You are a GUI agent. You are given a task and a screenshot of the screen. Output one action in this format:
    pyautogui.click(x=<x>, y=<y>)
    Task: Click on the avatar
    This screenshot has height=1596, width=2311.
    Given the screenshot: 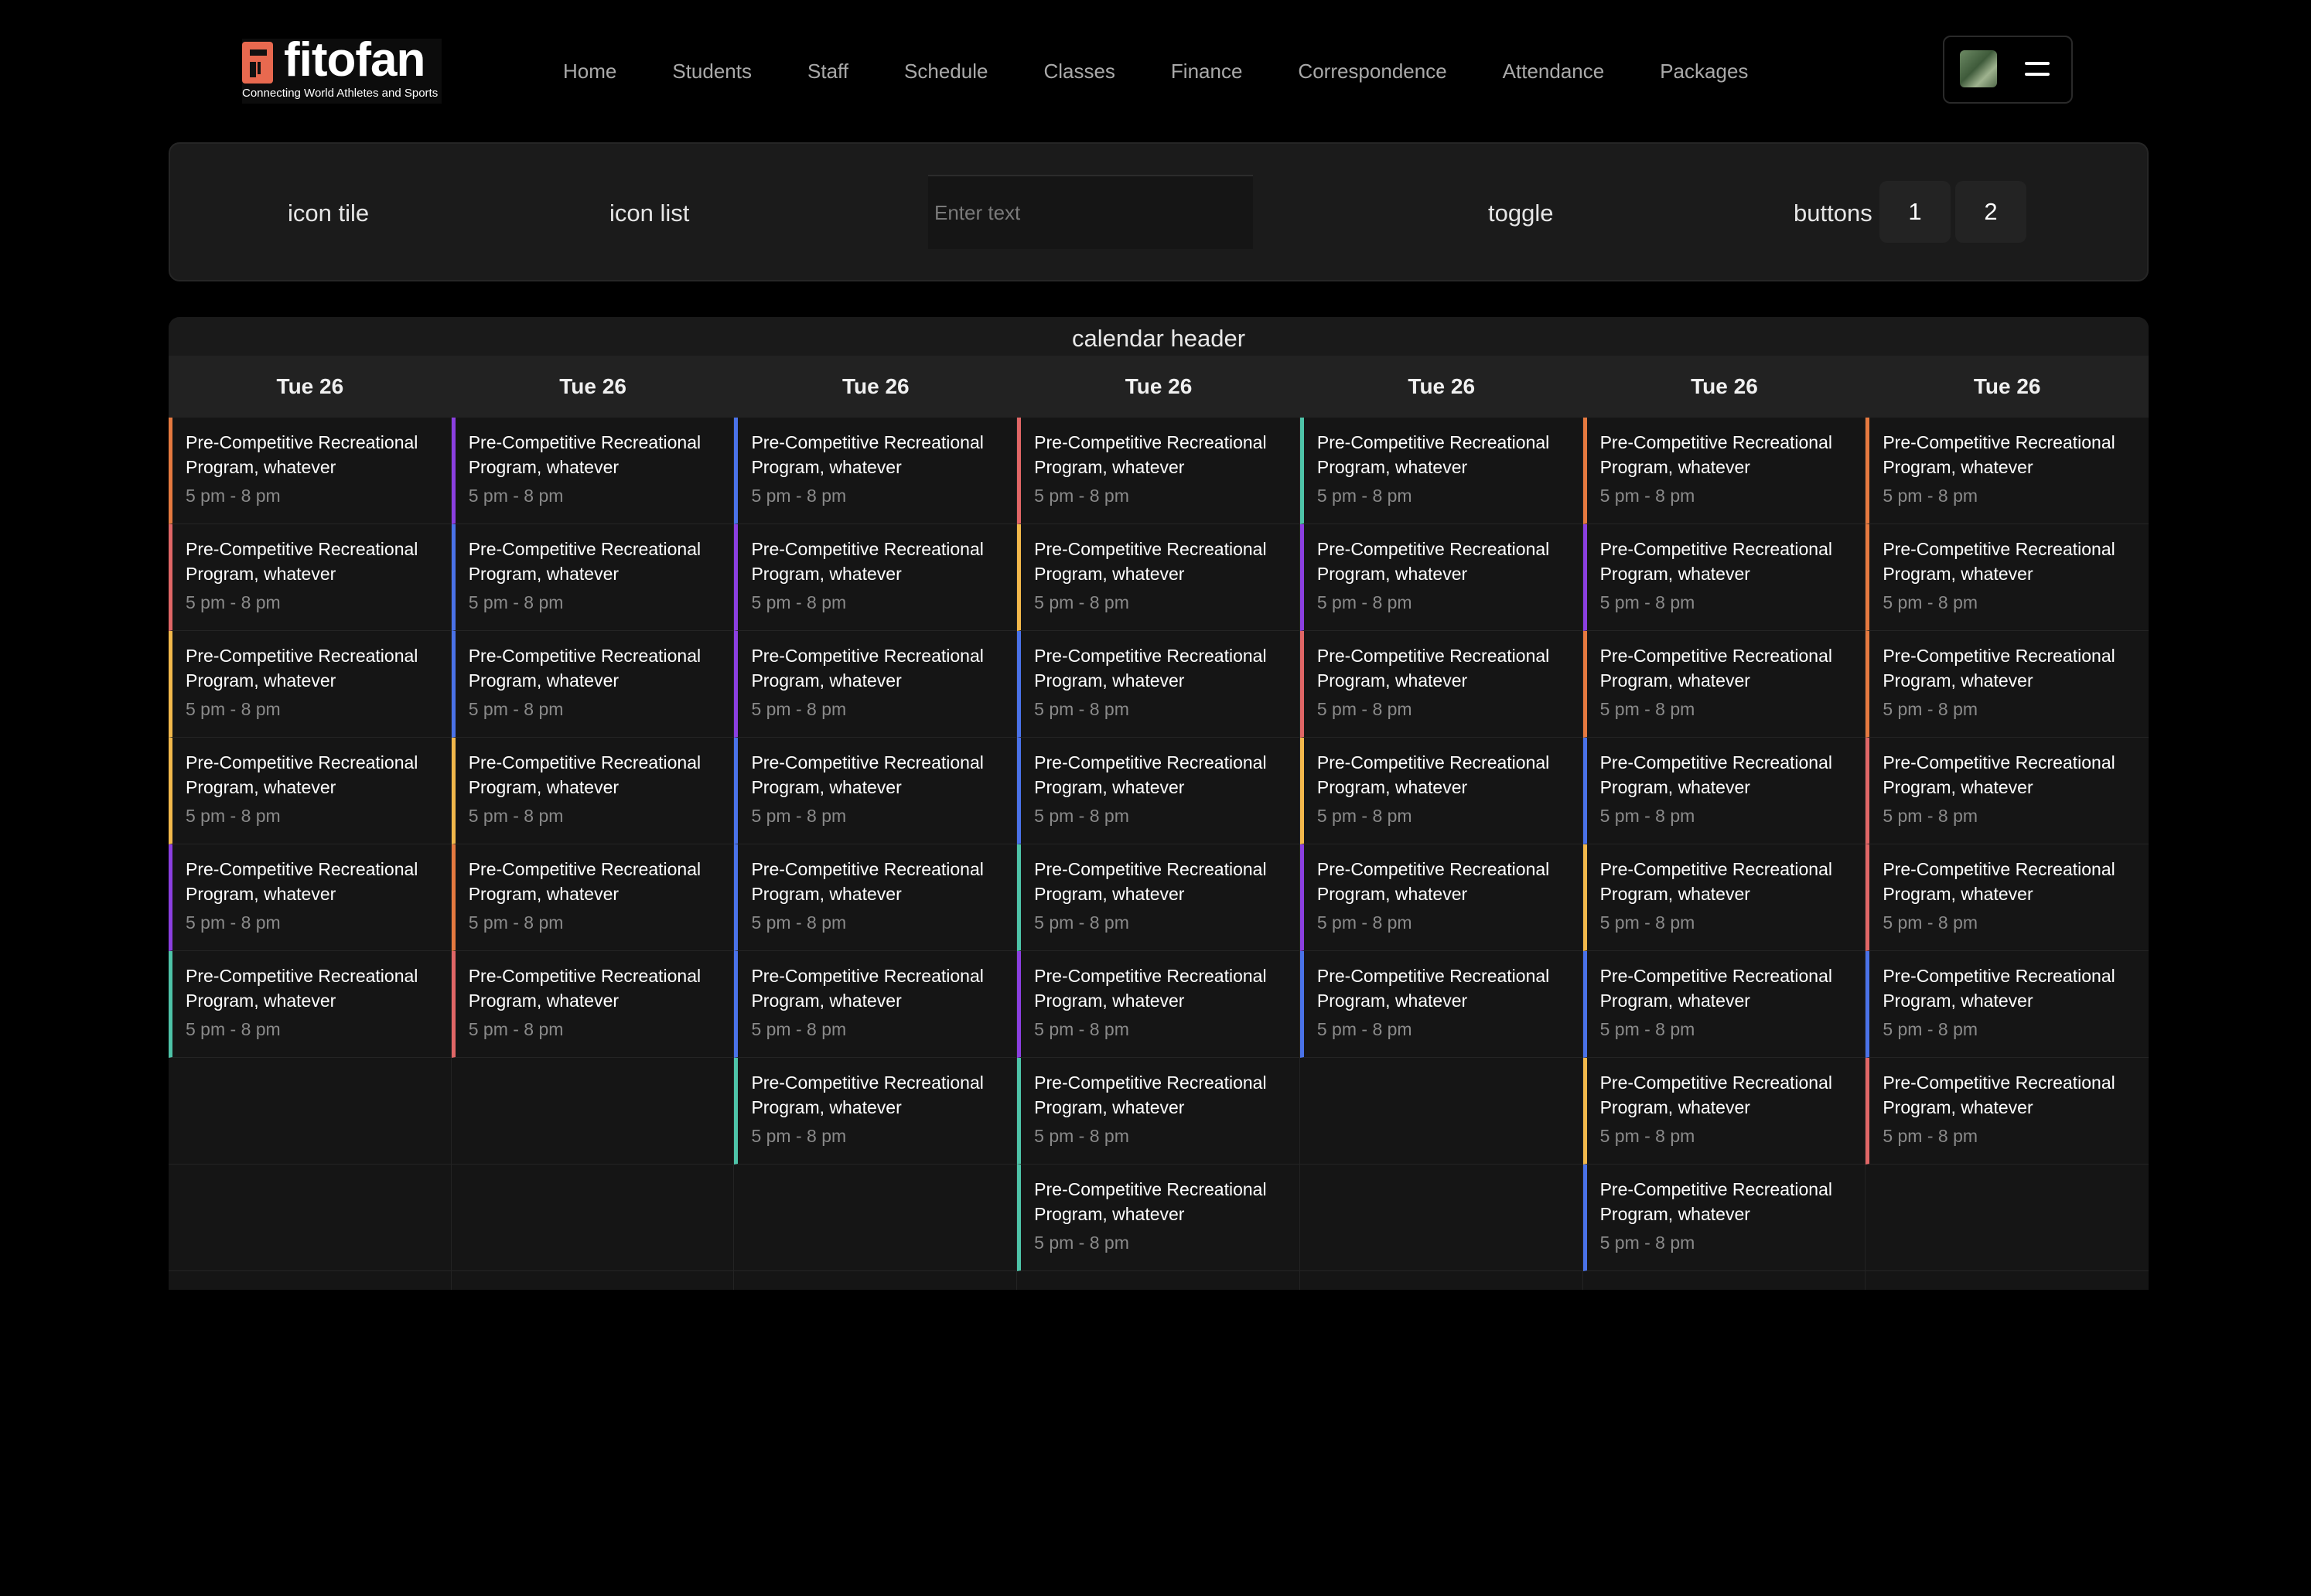 What is the action you would take?
    pyautogui.click(x=1978, y=68)
    